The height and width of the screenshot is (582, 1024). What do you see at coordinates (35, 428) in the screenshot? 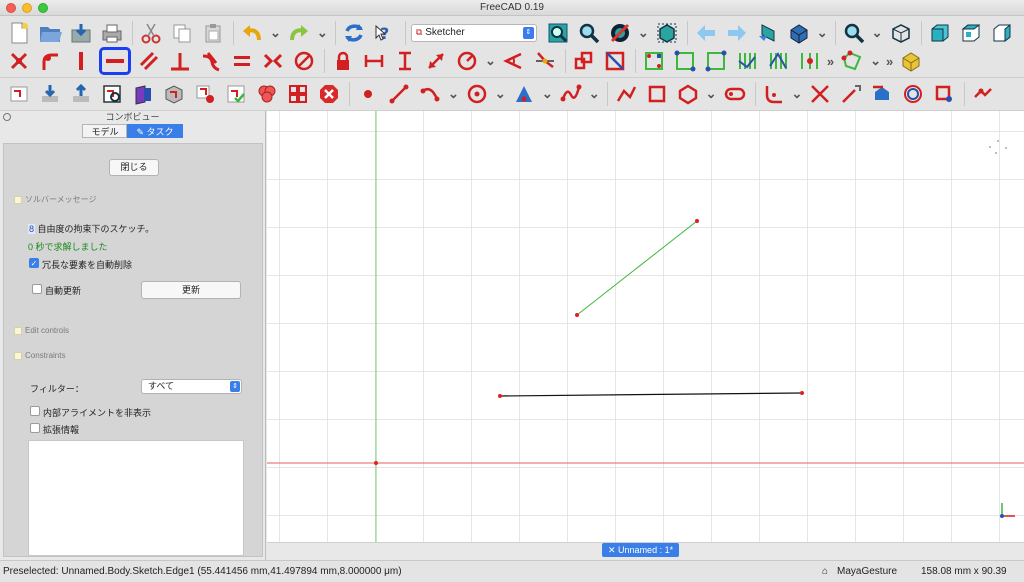
I see `extended-info-checkbox` at bounding box center [35, 428].